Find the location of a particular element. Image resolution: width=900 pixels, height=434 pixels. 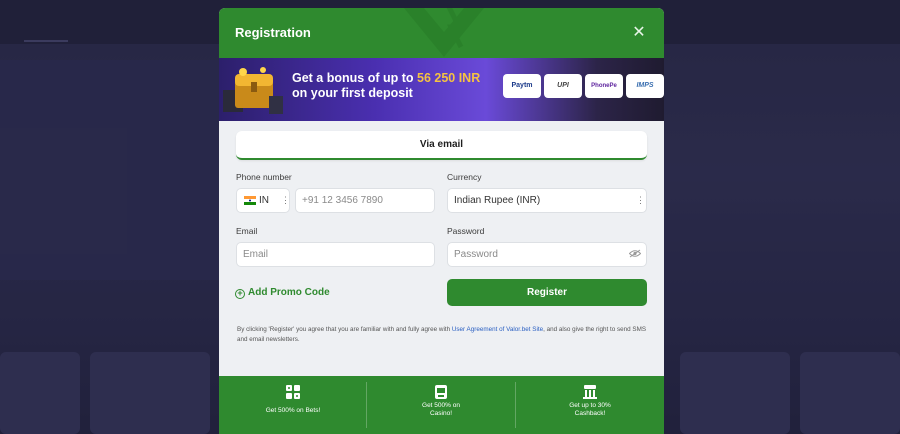

modal-header: Registration ✕ is located at coordinates (441, 33).